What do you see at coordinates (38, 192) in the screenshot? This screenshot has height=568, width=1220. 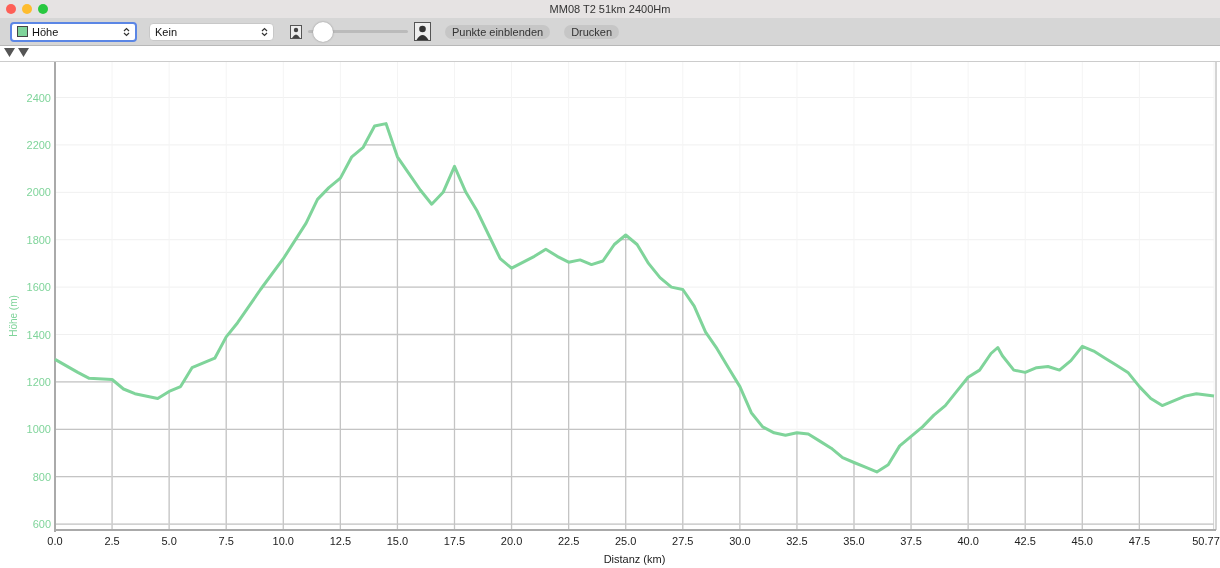 I see `axis-label: 2000` at bounding box center [38, 192].